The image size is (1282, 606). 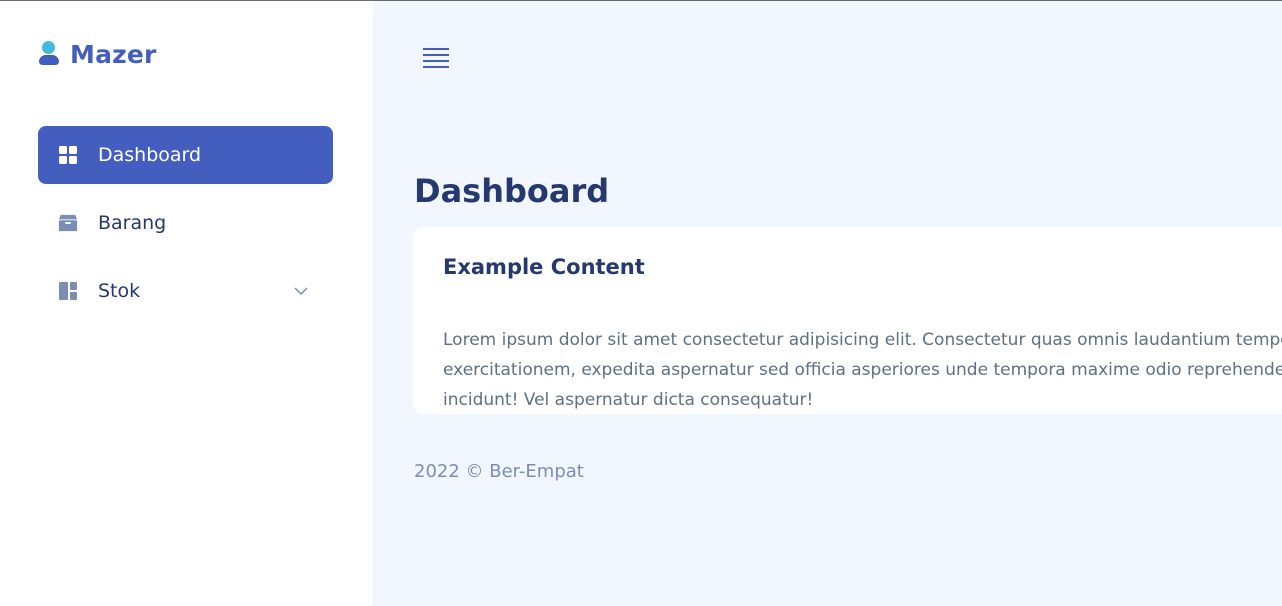 I want to click on sidebar-item-stok: Stok, so click(x=185, y=291).